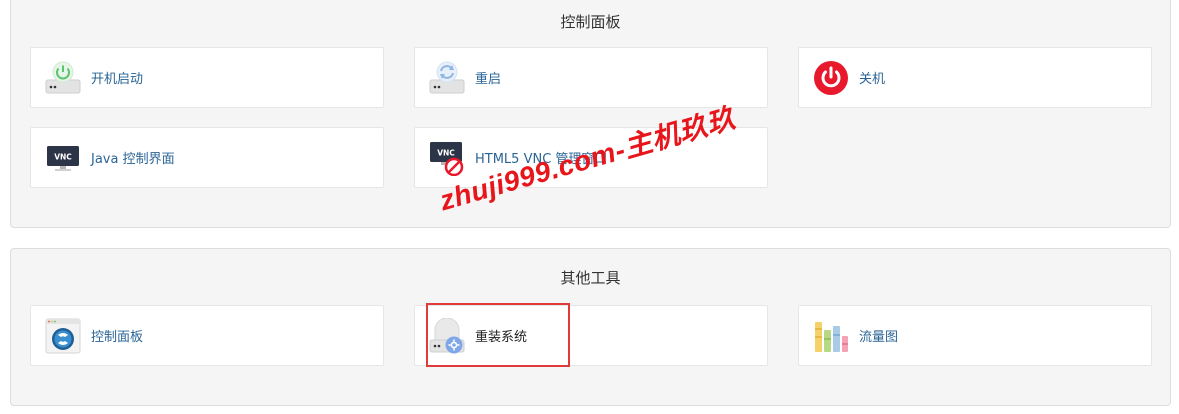 The image size is (1179, 414). Describe the element at coordinates (133, 159) in the screenshot. I see `java-console-label: Java 控制界面` at that location.